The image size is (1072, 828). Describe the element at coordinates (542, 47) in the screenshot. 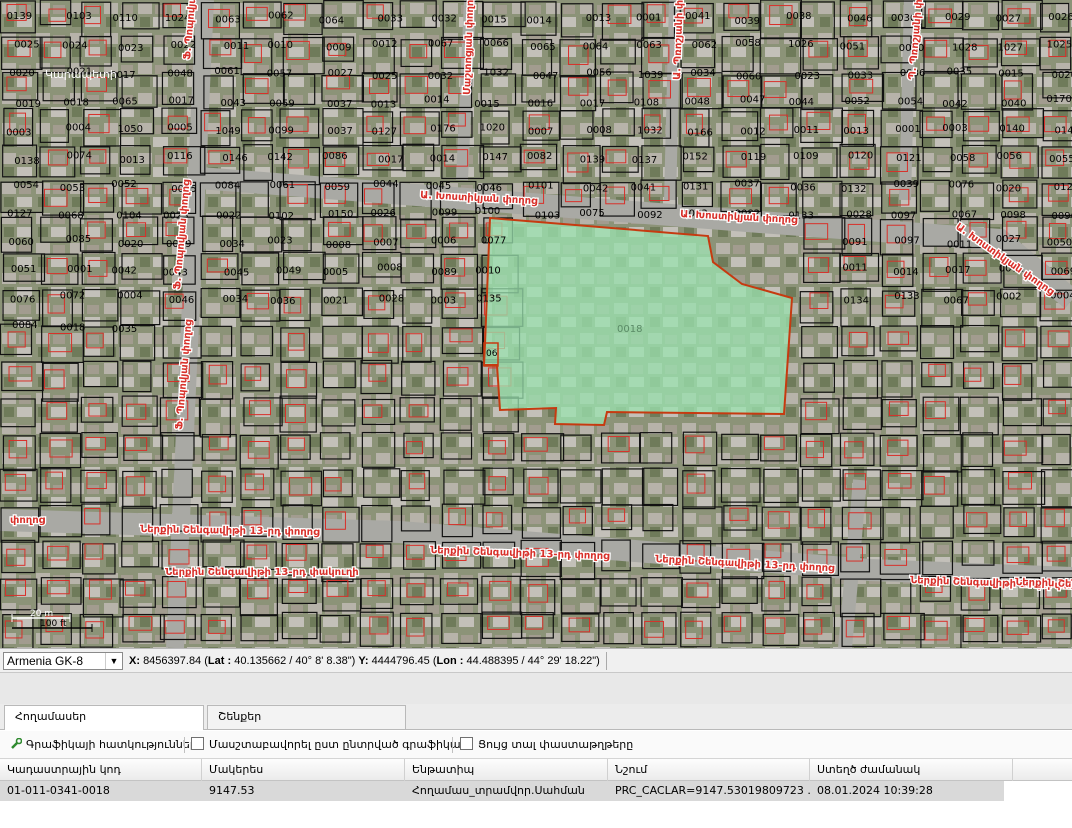

I see `parcel-number: 0065` at that location.